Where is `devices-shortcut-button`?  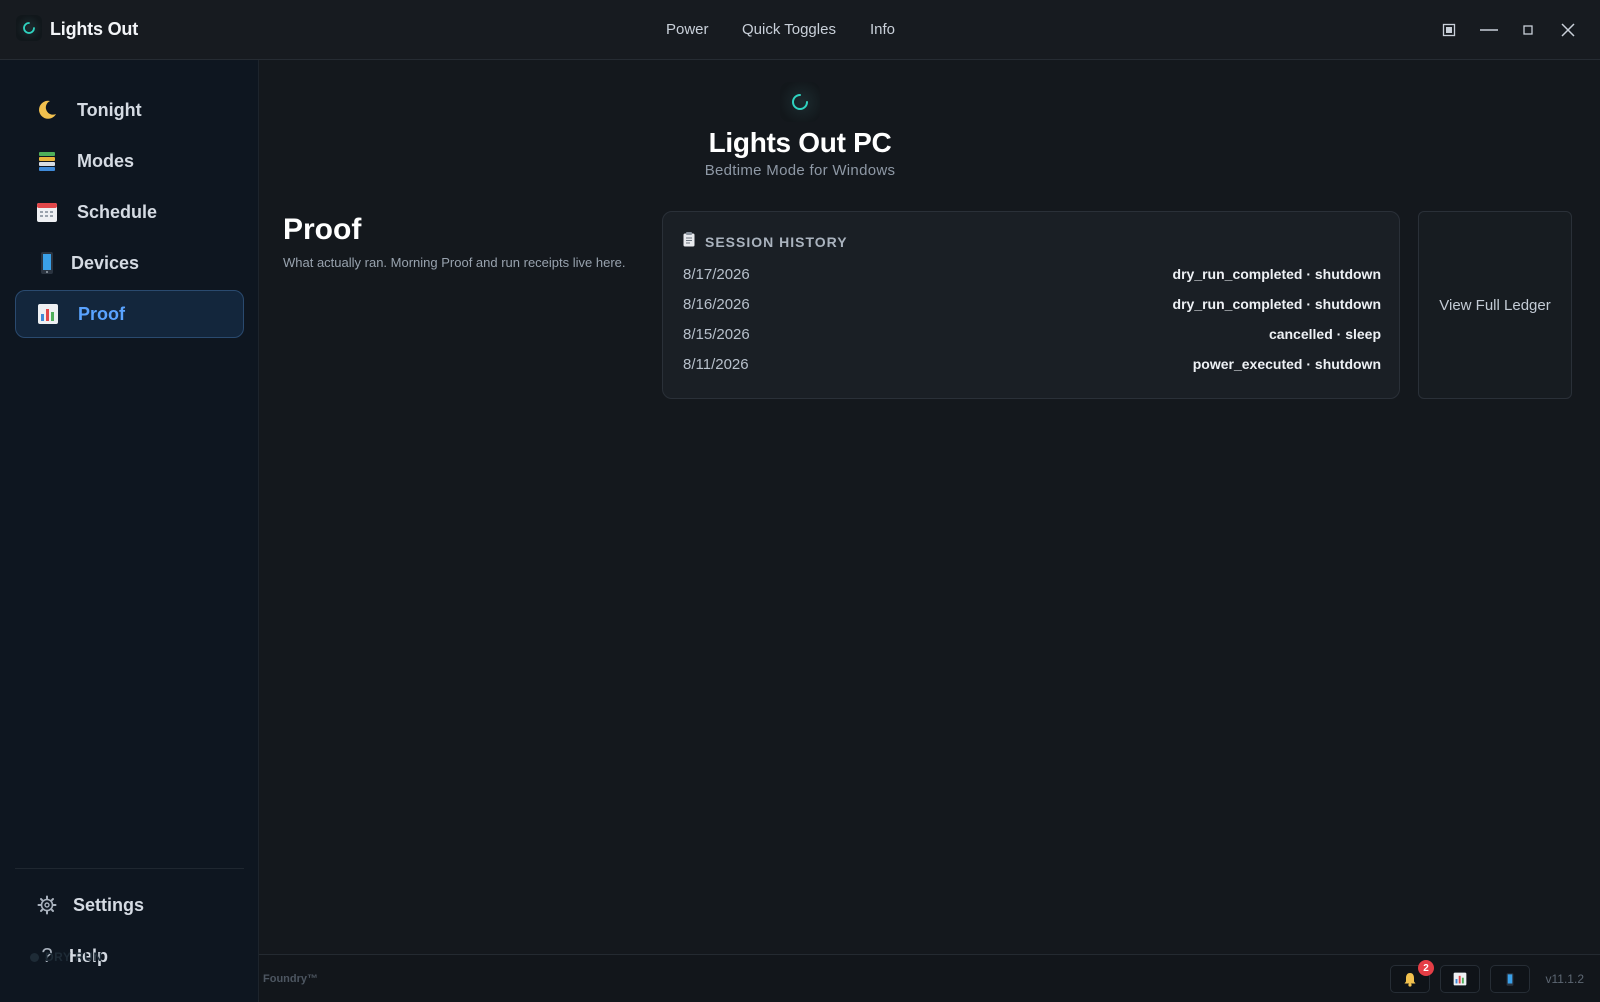
devices-shortcut-button is located at coordinates (1510, 979).